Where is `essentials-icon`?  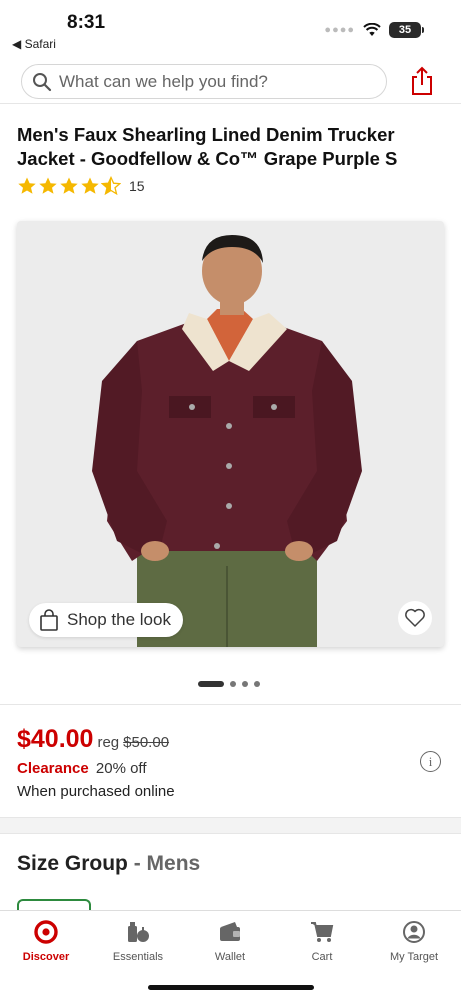
essentials-icon is located at coordinates (138, 932).